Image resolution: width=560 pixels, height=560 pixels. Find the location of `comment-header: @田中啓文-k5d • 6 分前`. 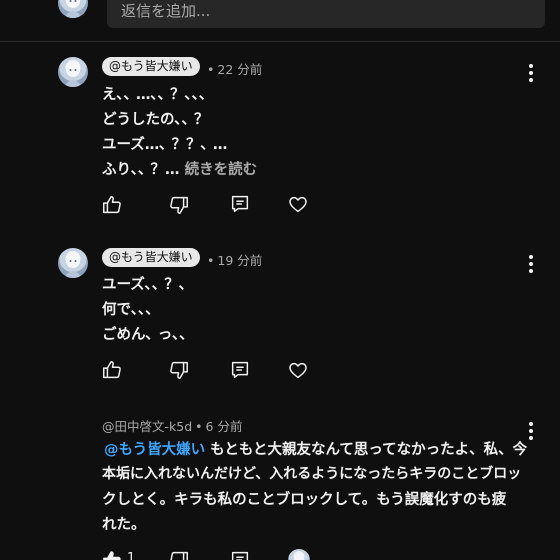

comment-header: @田中啓文-k5d • 6 分前 is located at coordinates (172, 426).